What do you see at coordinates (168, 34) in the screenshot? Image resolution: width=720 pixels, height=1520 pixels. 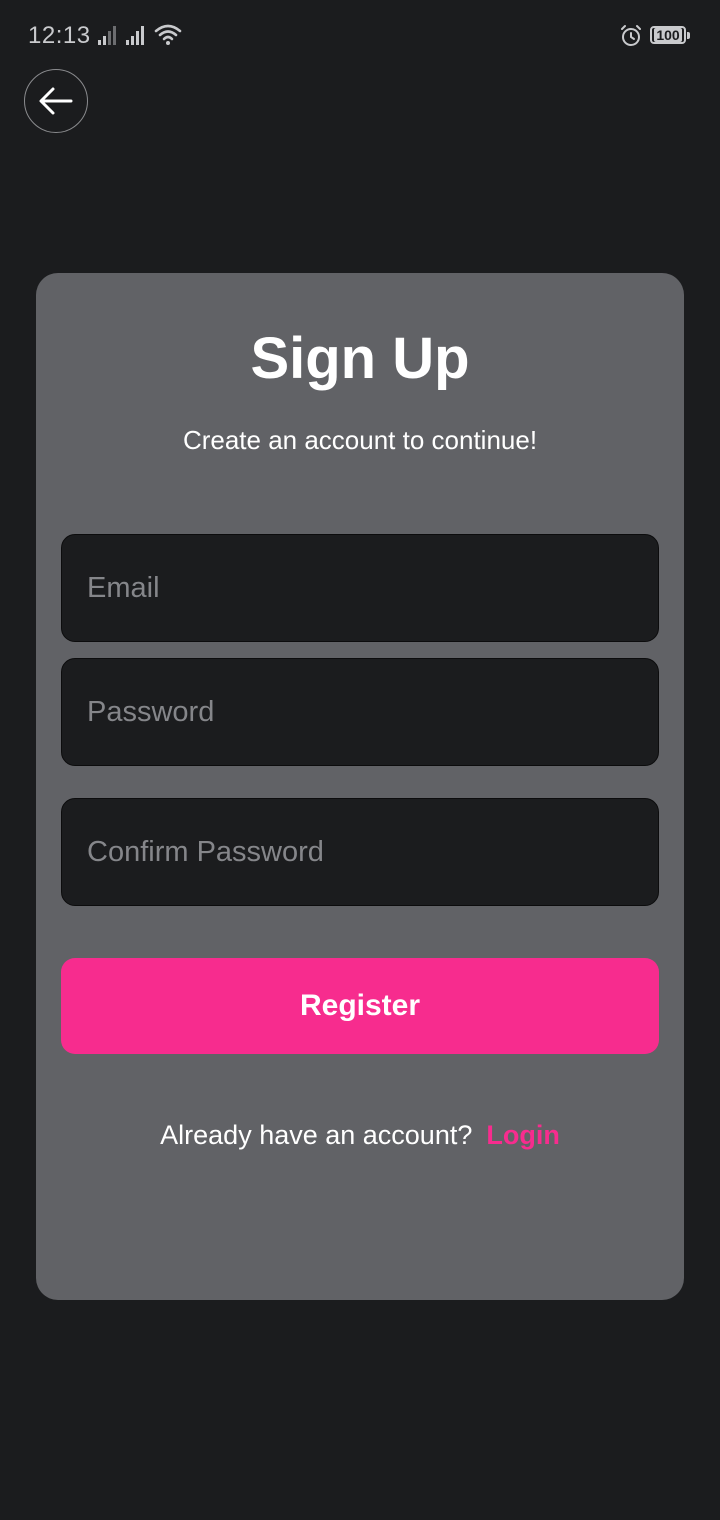 I see `wifi-icon` at bounding box center [168, 34].